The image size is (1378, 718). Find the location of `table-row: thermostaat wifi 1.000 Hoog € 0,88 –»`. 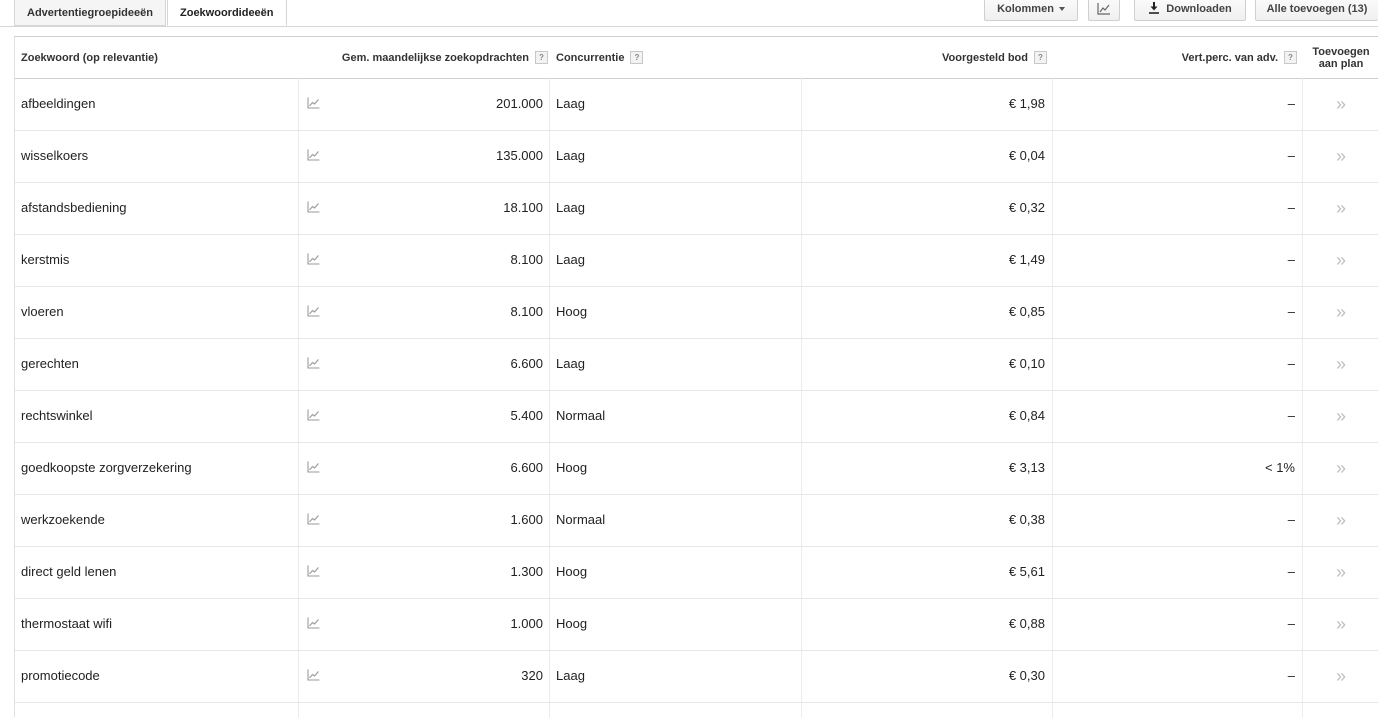

table-row: thermostaat wifi 1.000 Hoog € 0,88 –» is located at coordinates (696, 624).